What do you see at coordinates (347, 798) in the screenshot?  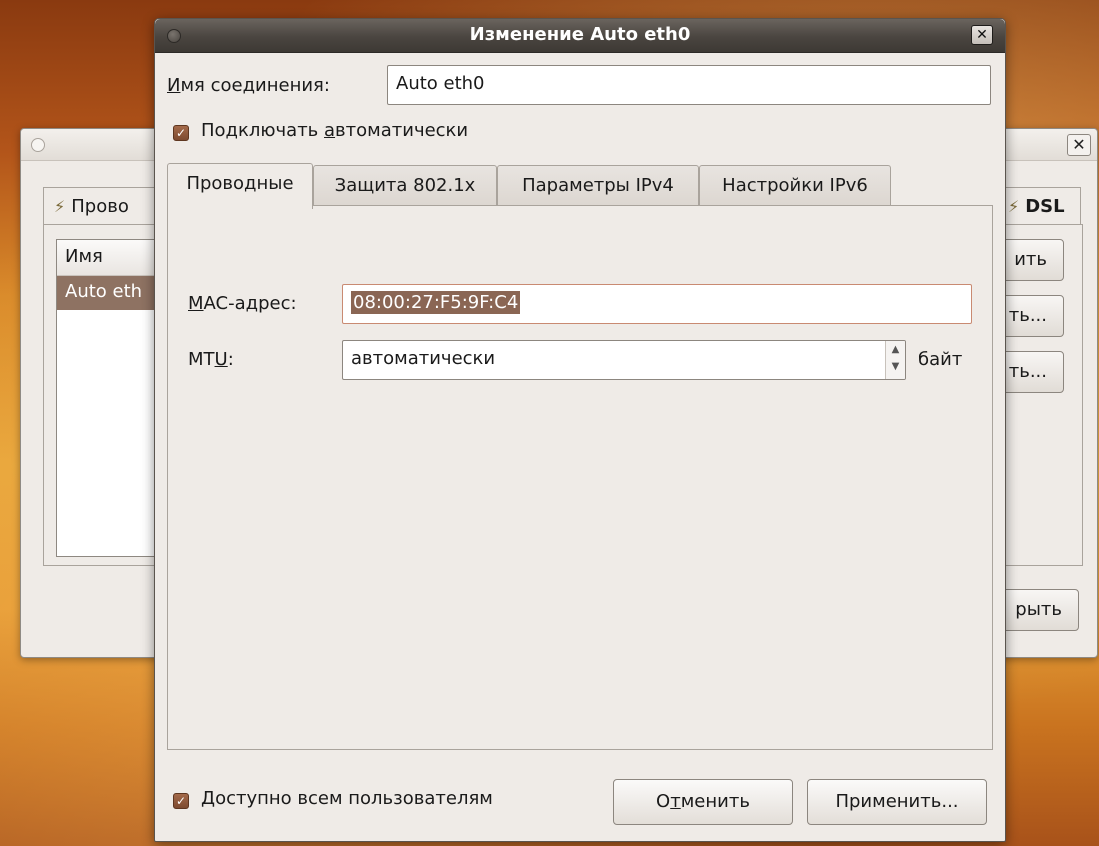 I see `all-users-label: Доступно всем пользователям` at bounding box center [347, 798].